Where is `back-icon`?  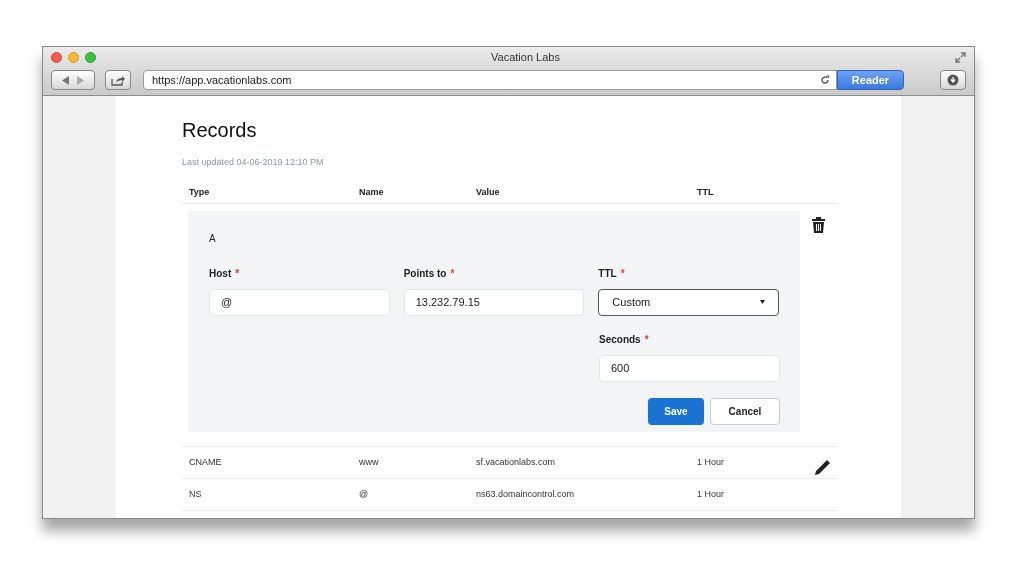 back-icon is located at coordinates (66, 80).